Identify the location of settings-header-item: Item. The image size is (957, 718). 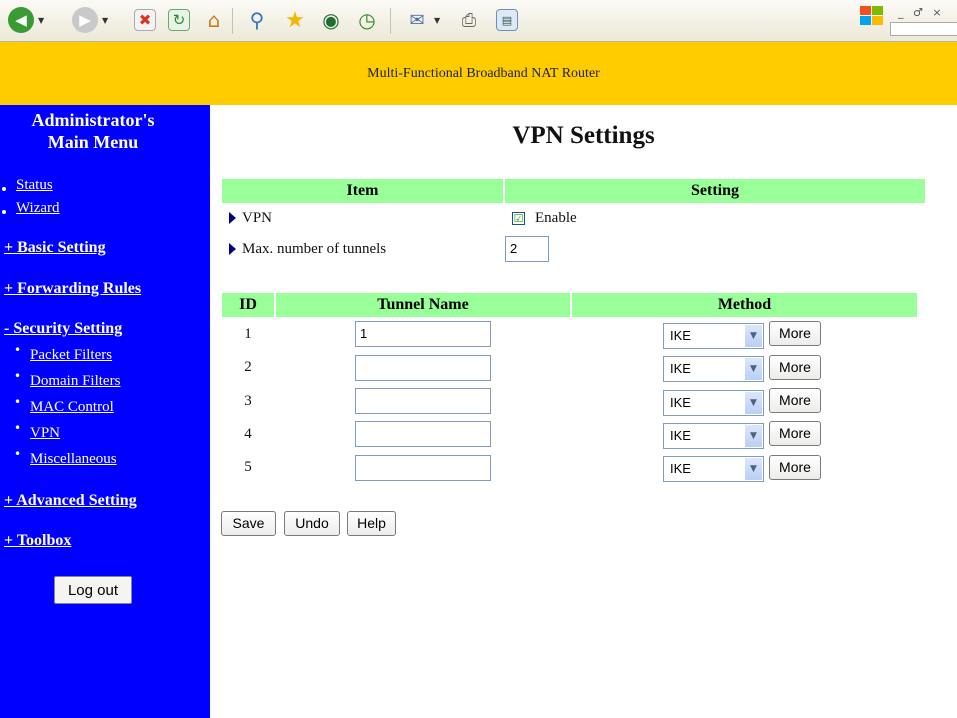
(362, 191).